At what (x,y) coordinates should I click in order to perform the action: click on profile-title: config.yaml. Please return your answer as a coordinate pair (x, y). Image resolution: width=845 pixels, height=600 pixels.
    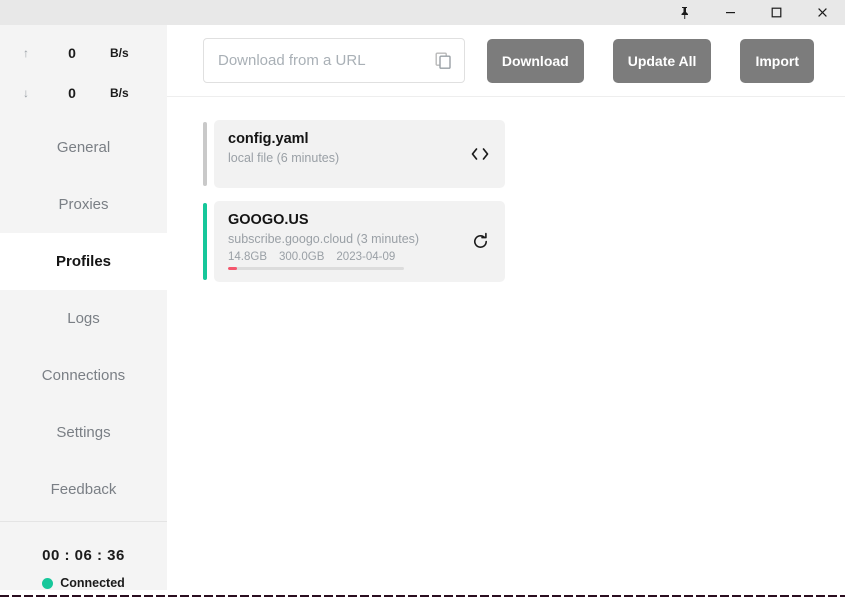
    Looking at the image, I should click on (268, 139).